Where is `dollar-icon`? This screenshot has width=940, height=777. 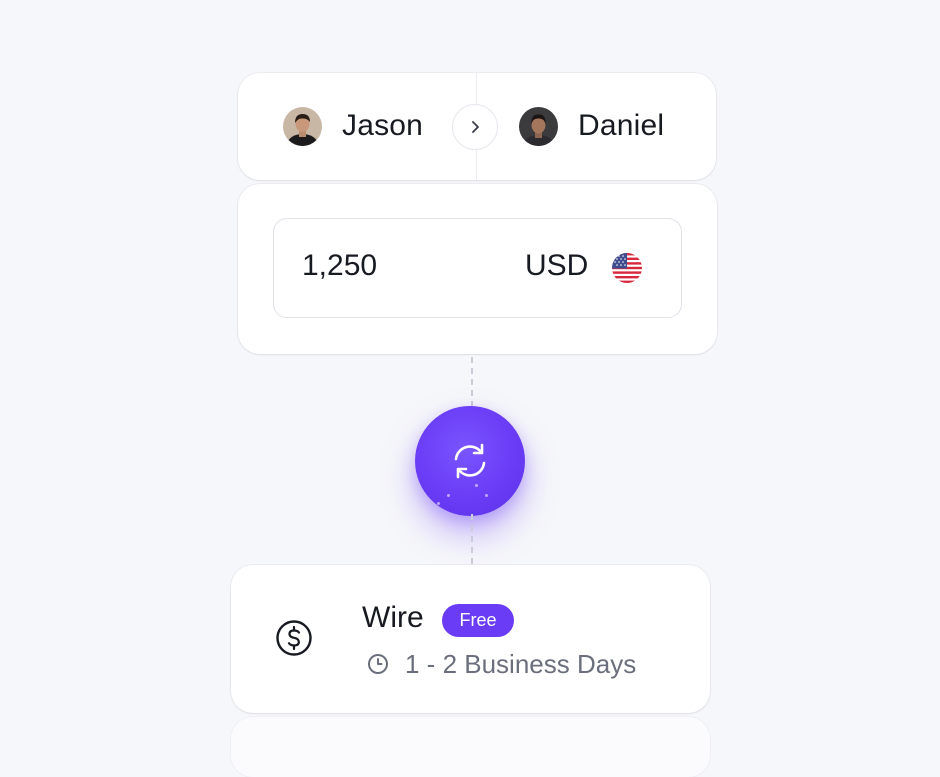
dollar-icon is located at coordinates (294, 638).